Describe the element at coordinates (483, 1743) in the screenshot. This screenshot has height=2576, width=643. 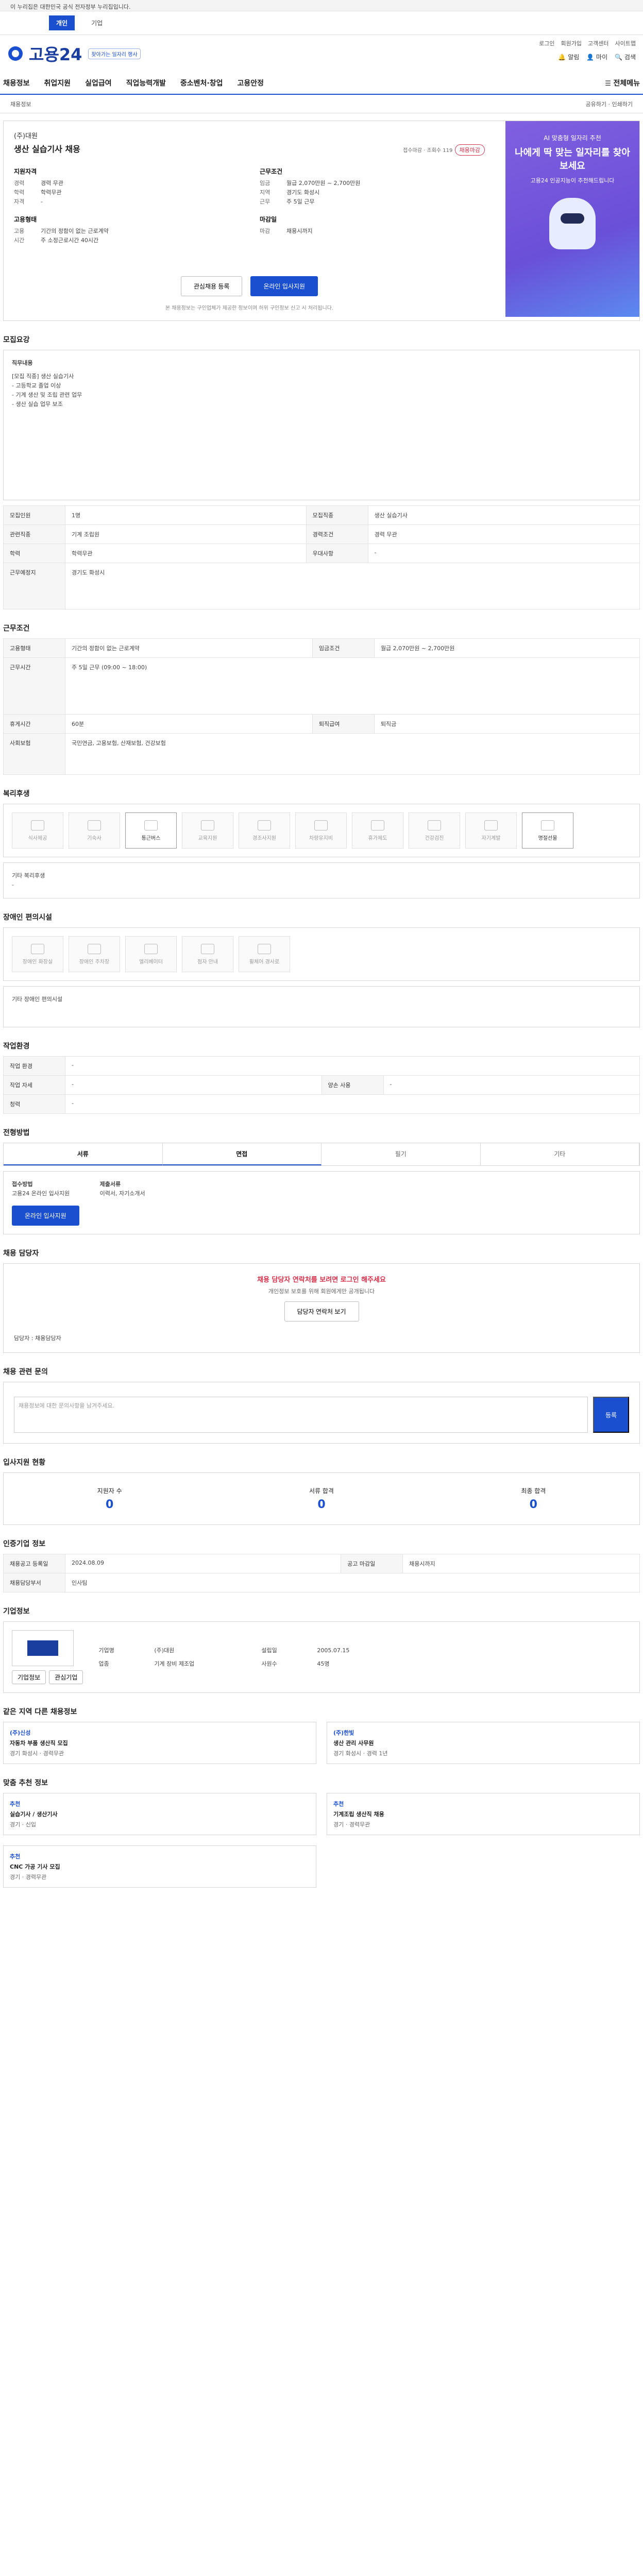
I see `related-item: (주)한빛 생산 관리 사무원 경기 화성시 · 경력 1년` at that location.